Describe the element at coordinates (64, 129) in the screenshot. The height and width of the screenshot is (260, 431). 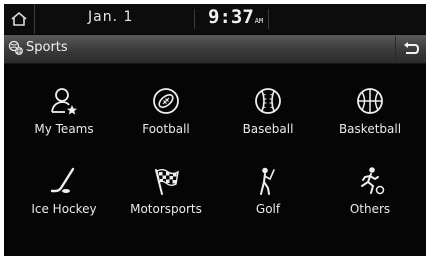
I see `category-label: My Teams` at that location.